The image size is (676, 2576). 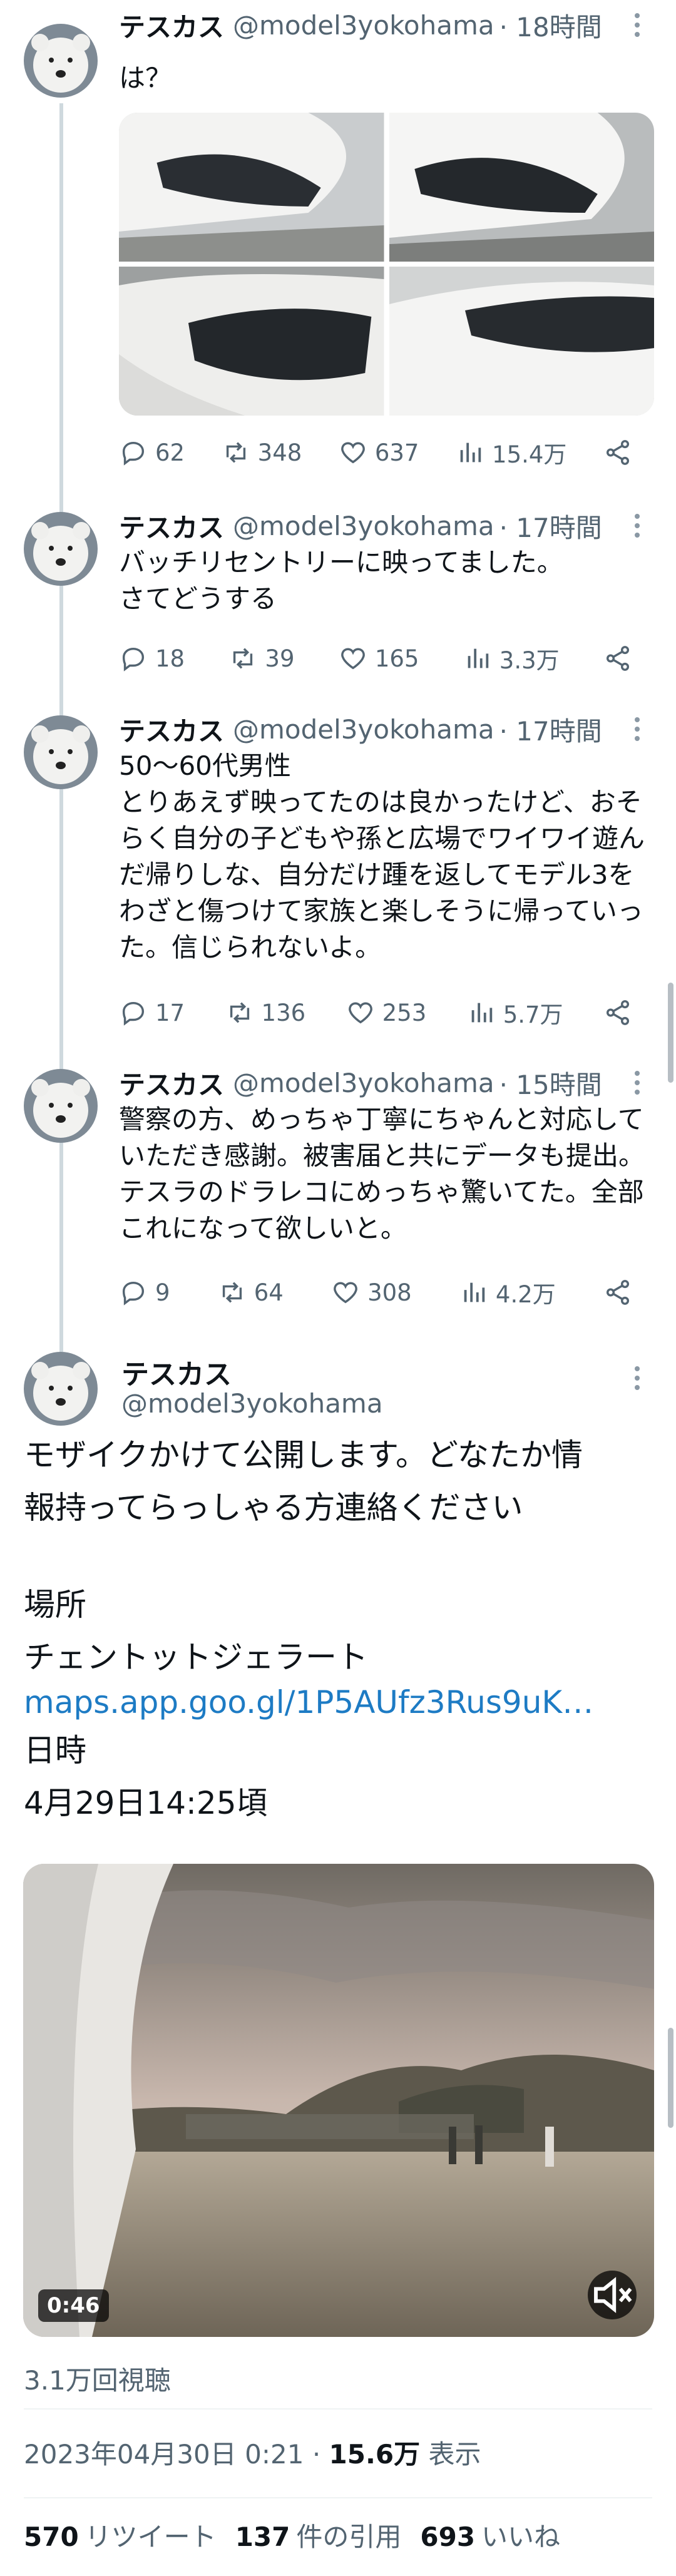 I want to click on tweet-header: テスカス @model3yokohama · 15時間, so click(x=360, y=1082).